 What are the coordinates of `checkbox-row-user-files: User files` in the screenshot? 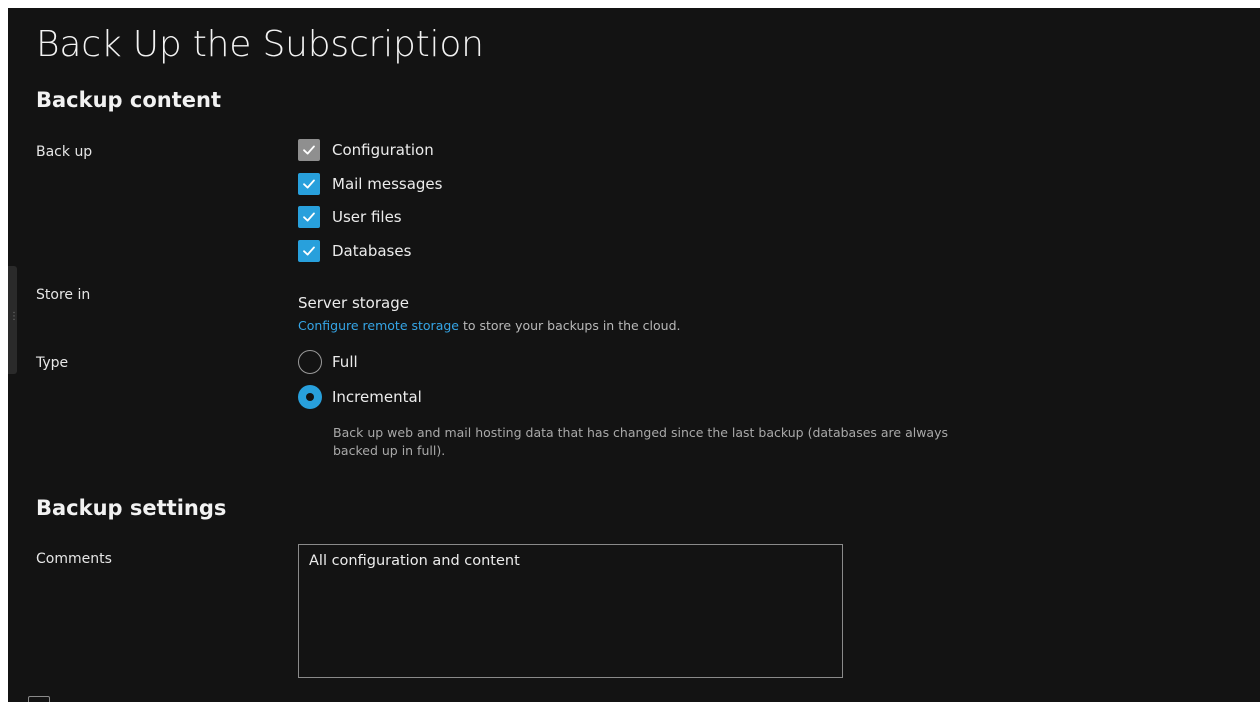 It's located at (350, 217).